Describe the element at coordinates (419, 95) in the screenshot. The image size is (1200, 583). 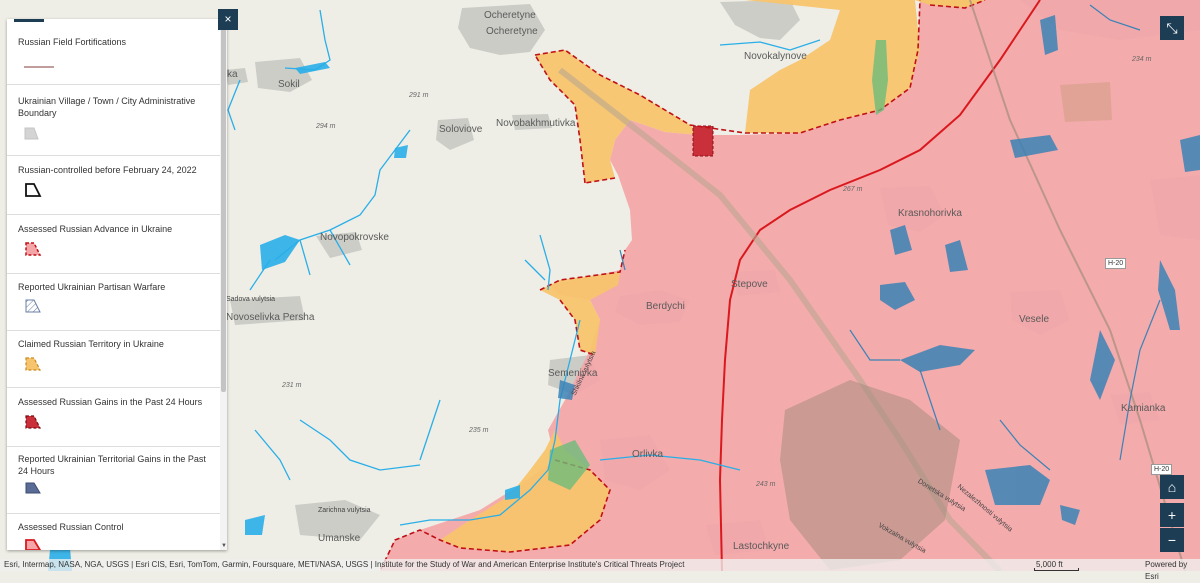
I see `elevation-label: 291 m` at that location.